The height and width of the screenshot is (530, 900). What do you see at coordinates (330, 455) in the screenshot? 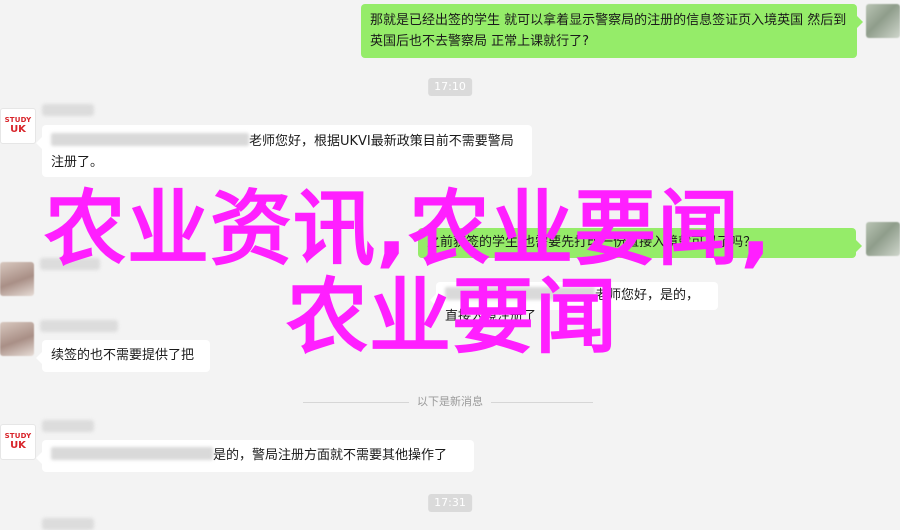
I see `message-text: 是的，警局注册方面就不需要其他操作了` at bounding box center [330, 455].